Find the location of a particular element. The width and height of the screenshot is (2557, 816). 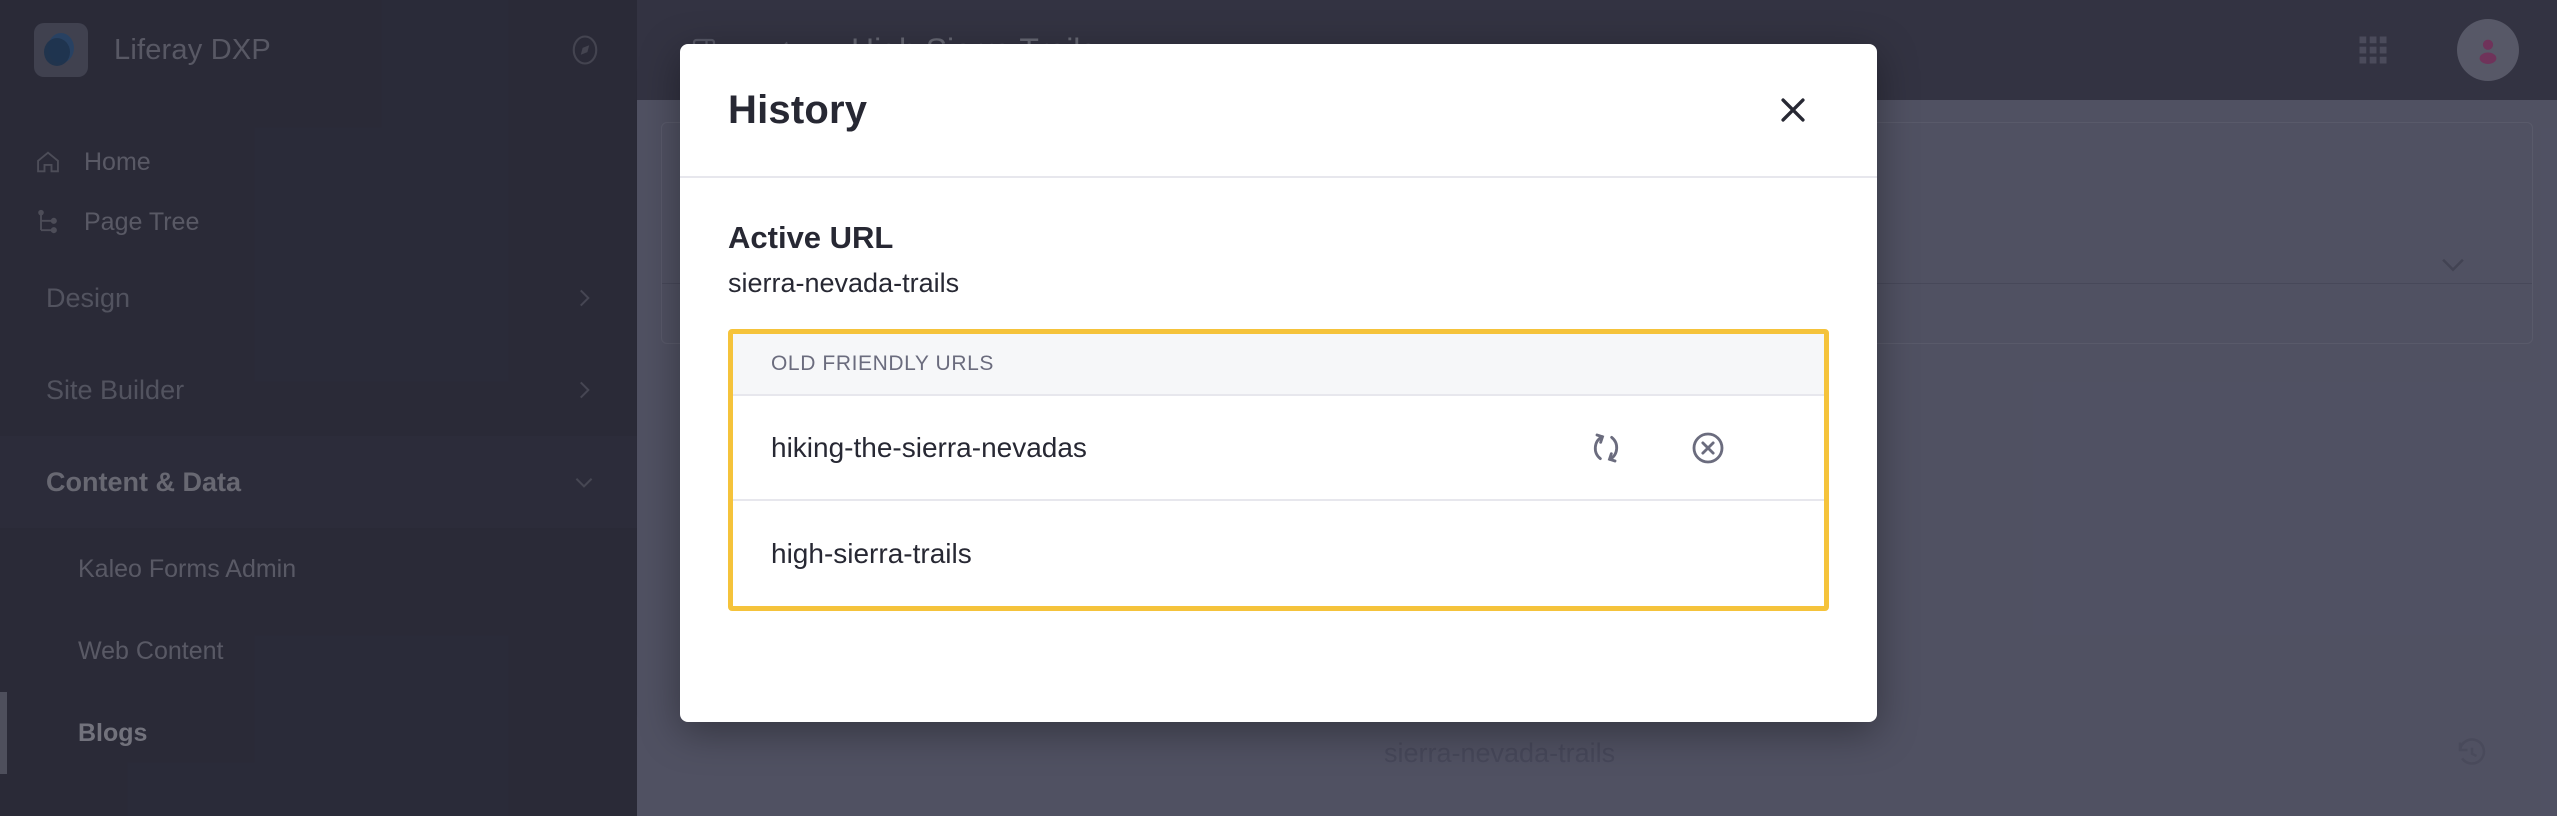

row-actions is located at coordinates (1657, 448).